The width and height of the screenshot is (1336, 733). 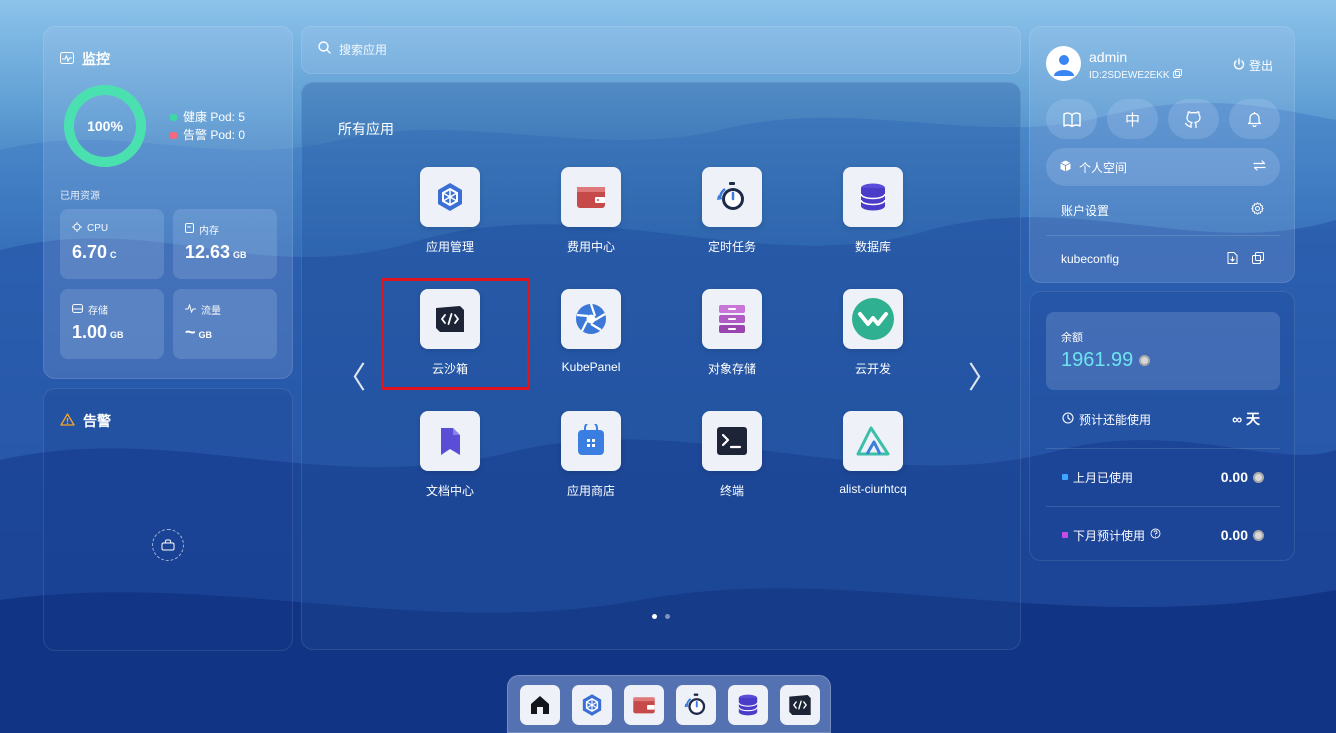 What do you see at coordinates (67, 421) in the screenshot?
I see `warning-icon` at bounding box center [67, 421].